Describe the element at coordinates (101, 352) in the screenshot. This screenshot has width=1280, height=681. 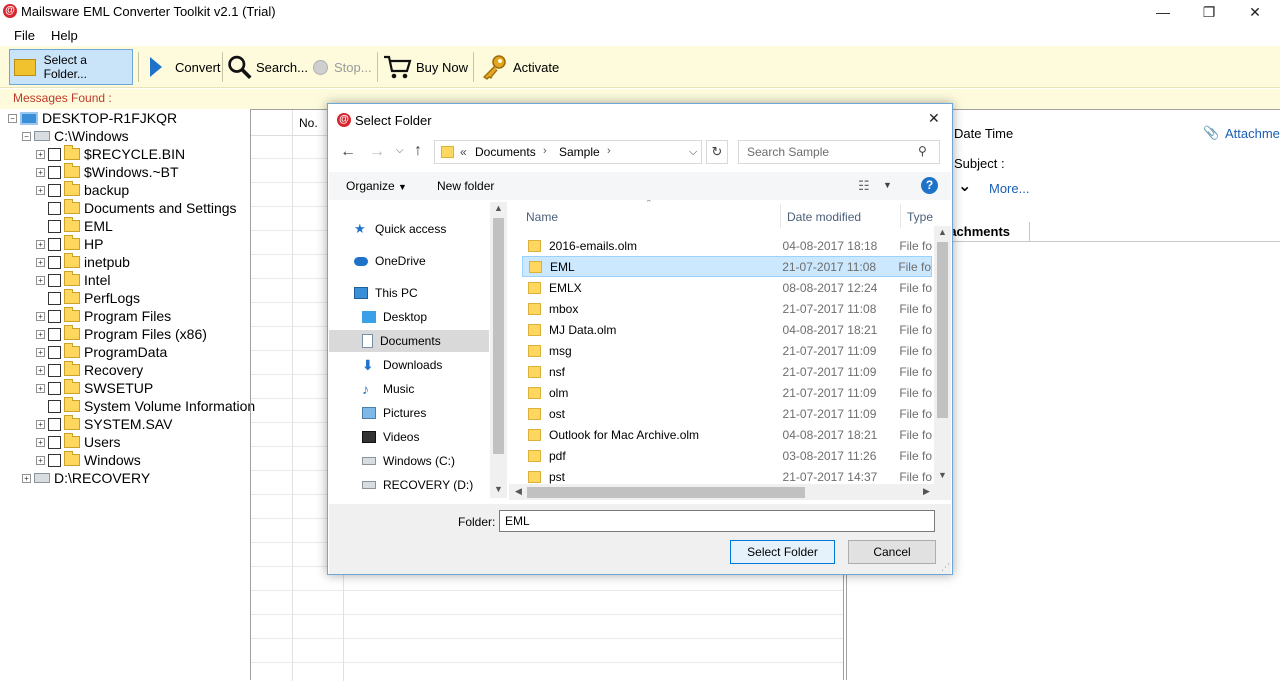
I see `tree-folder-item: + ProgramData` at that location.